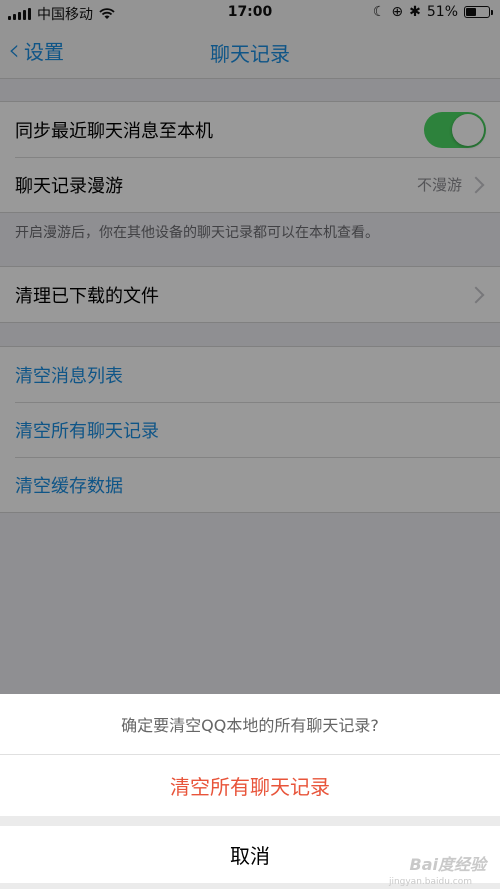 This screenshot has height=889, width=500. I want to click on action-sheet-message: 确定要清空QQ本地的所有聊天记录?, so click(250, 724).